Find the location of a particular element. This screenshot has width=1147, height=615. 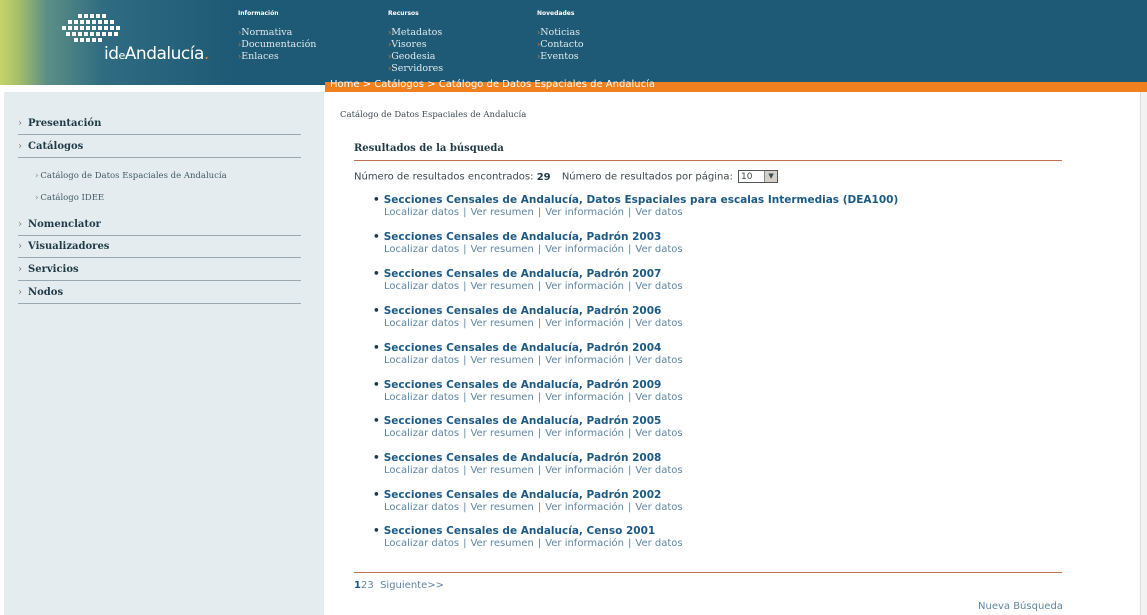

sidebar-subitem-catalogo-idee: › Catálogo IDEE is located at coordinates (69, 198).